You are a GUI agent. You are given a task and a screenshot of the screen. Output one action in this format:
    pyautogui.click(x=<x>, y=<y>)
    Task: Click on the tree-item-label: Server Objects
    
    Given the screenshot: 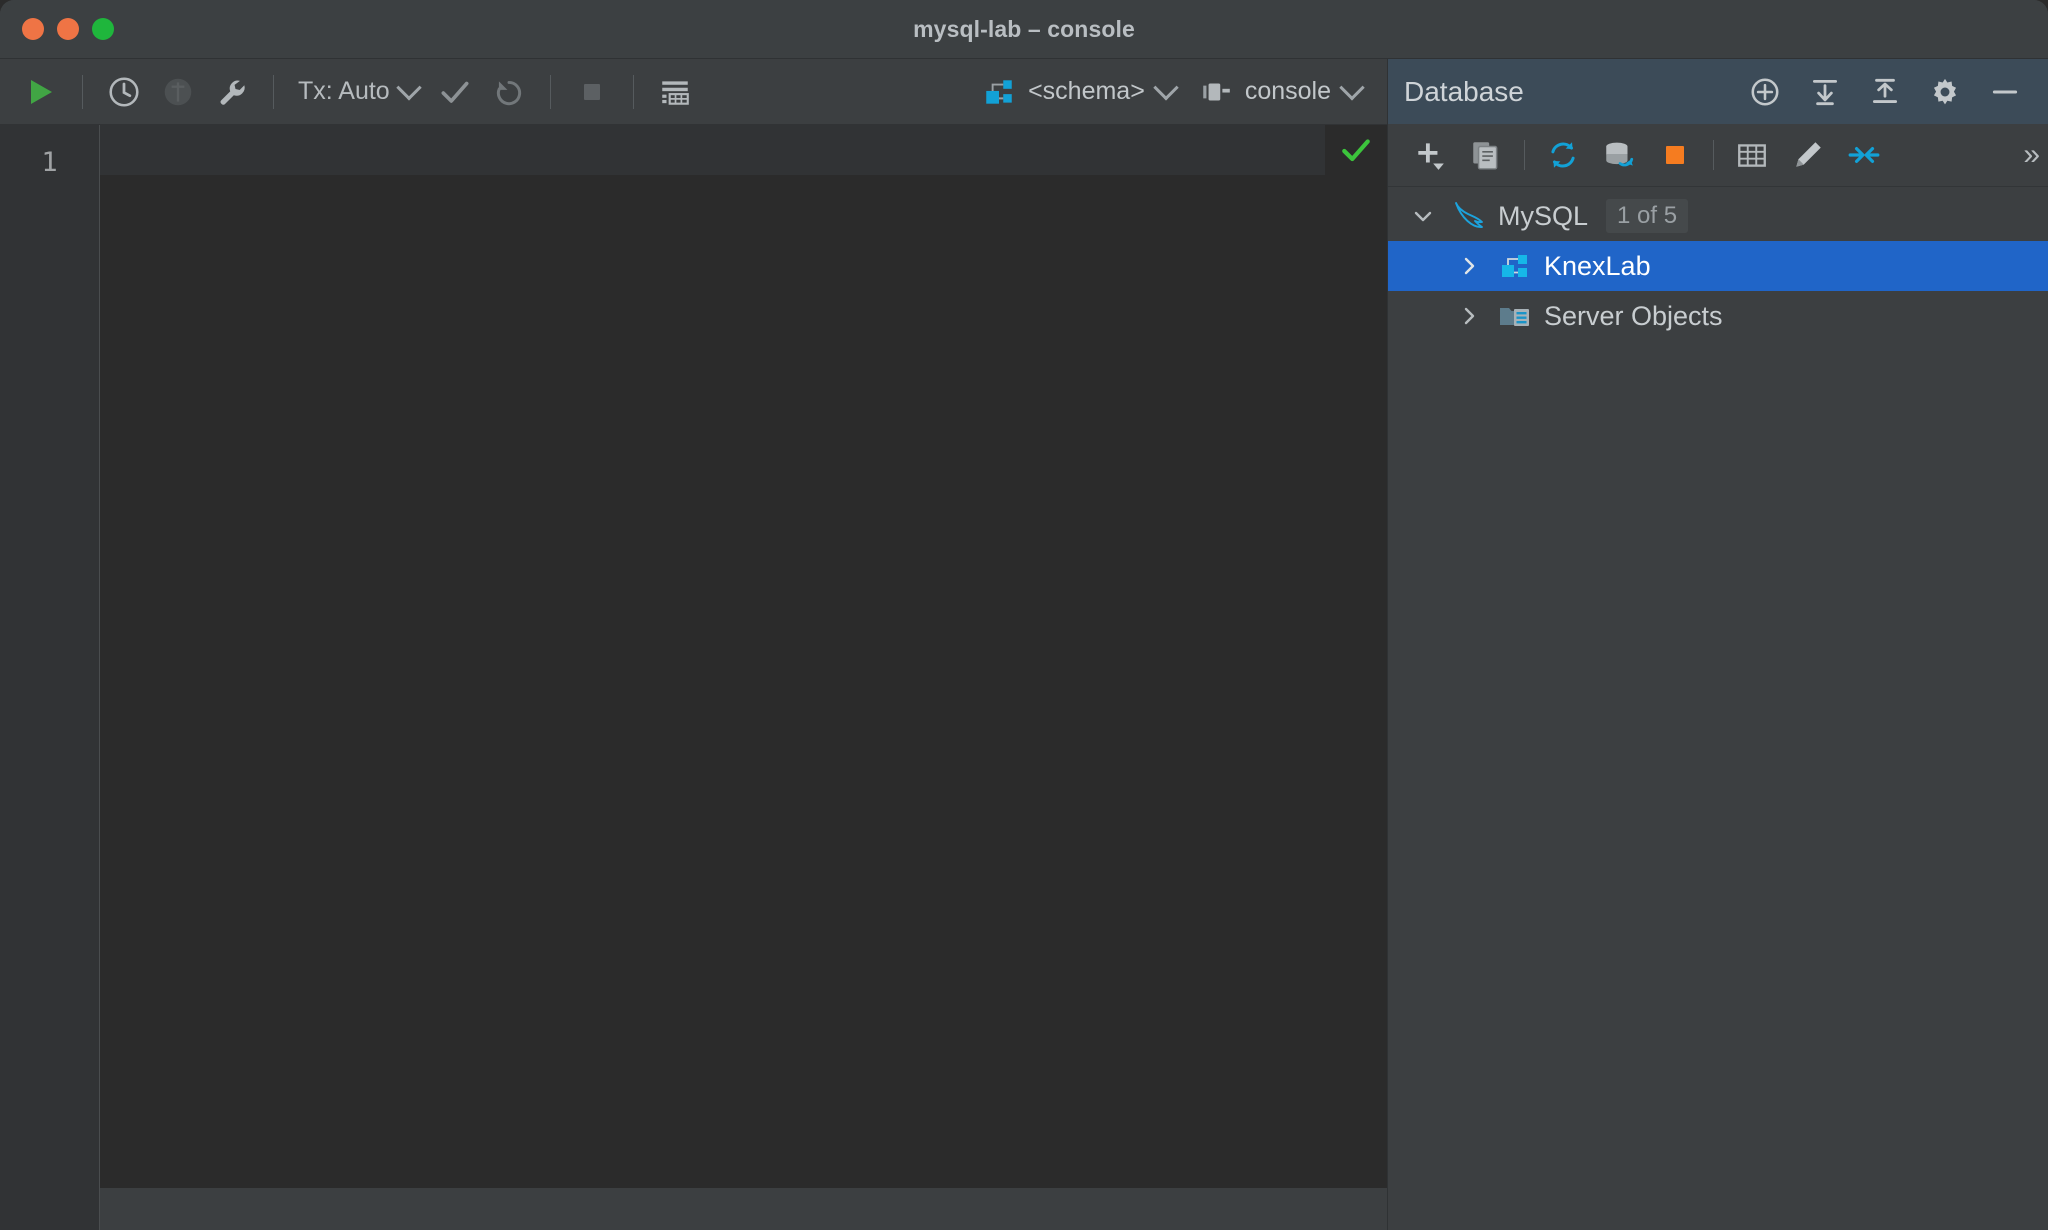 What is the action you would take?
    pyautogui.click(x=1633, y=315)
    